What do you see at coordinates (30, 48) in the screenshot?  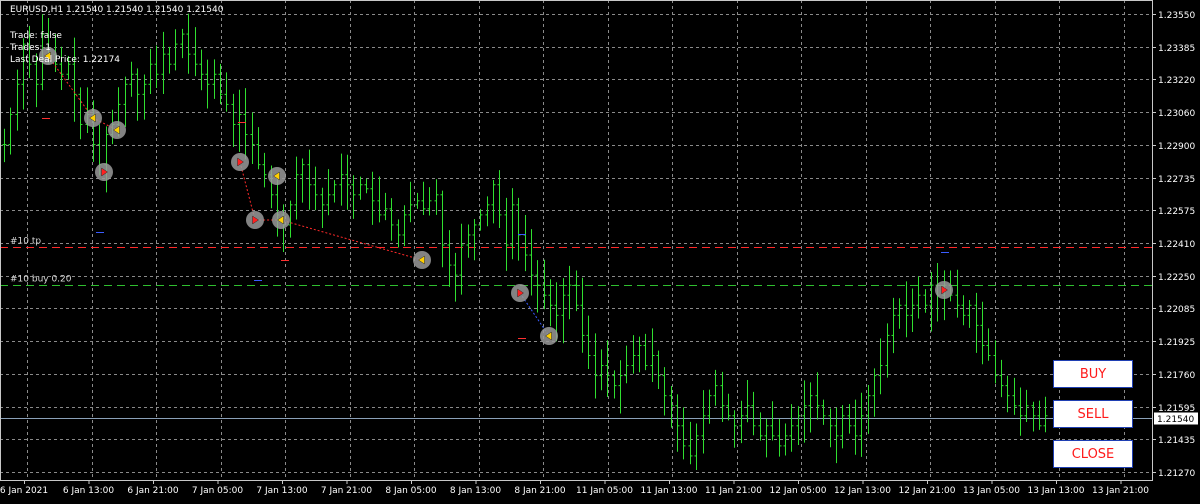 I see `ea-info-trades: Trades: 1` at bounding box center [30, 48].